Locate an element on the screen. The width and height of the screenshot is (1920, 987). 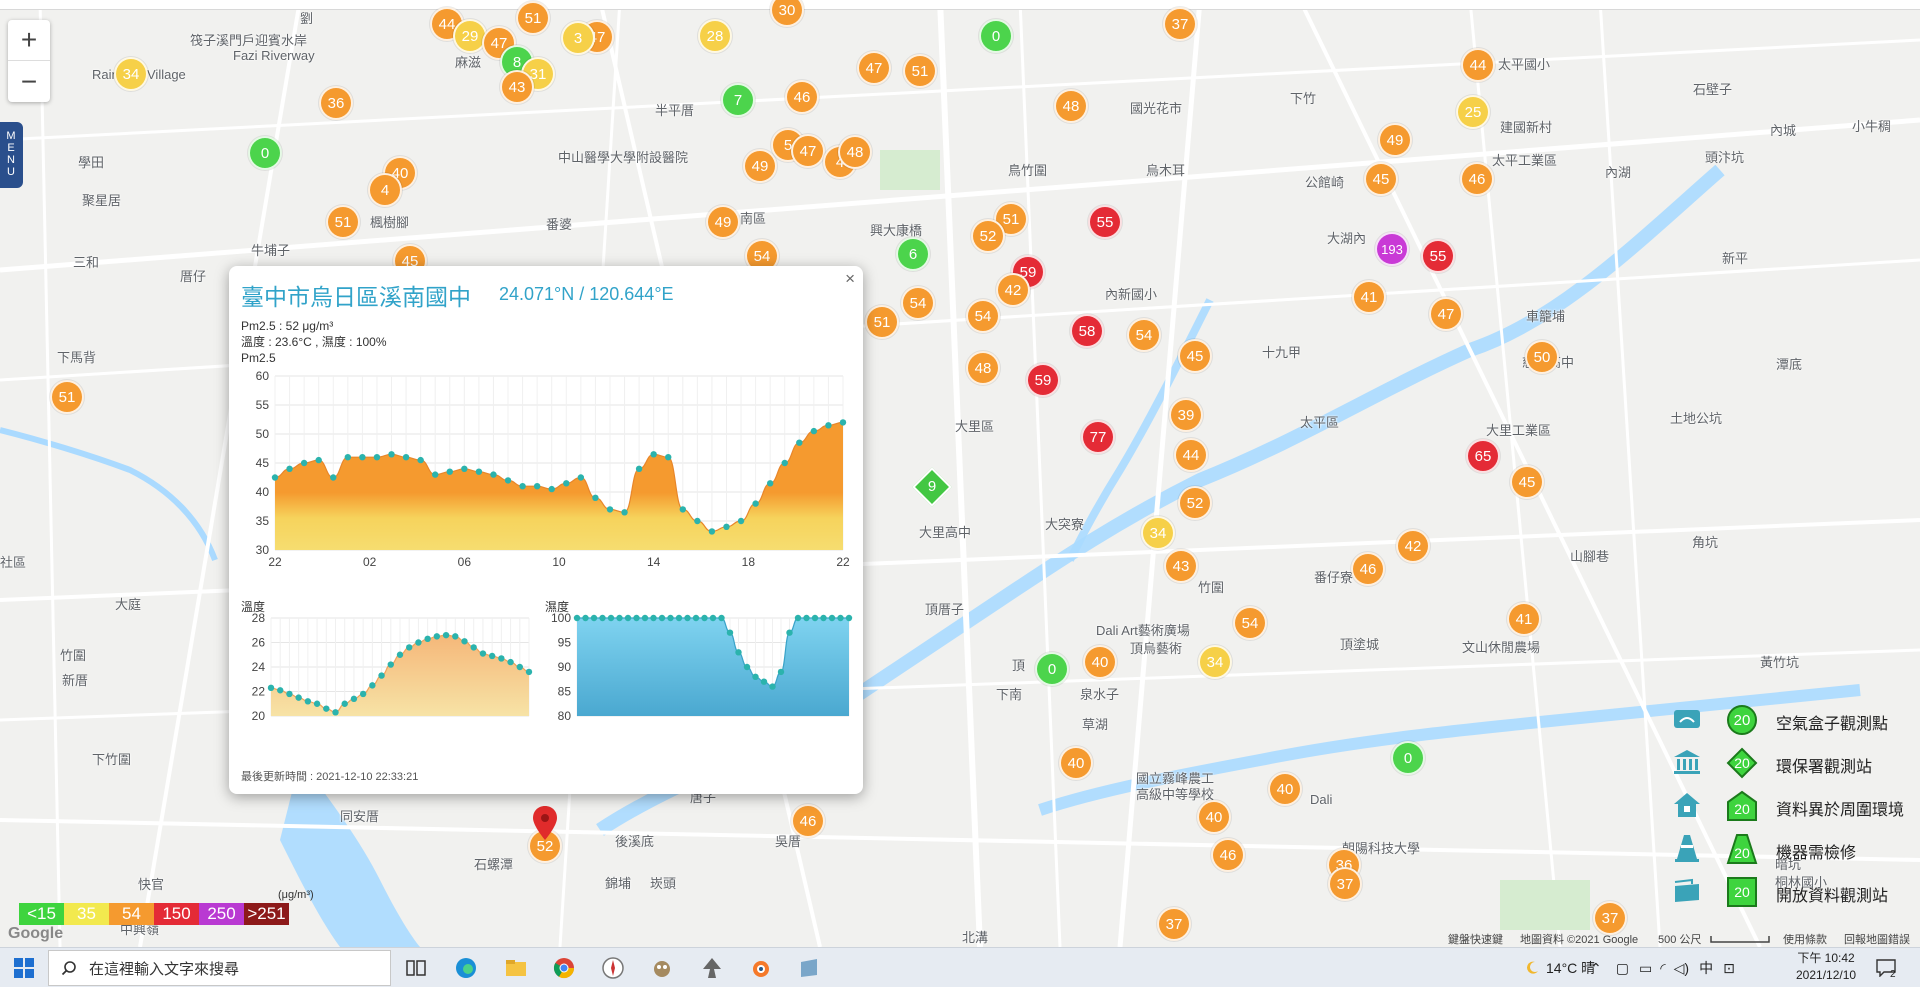
close-popup-button: × is located at coordinates (850, 279).